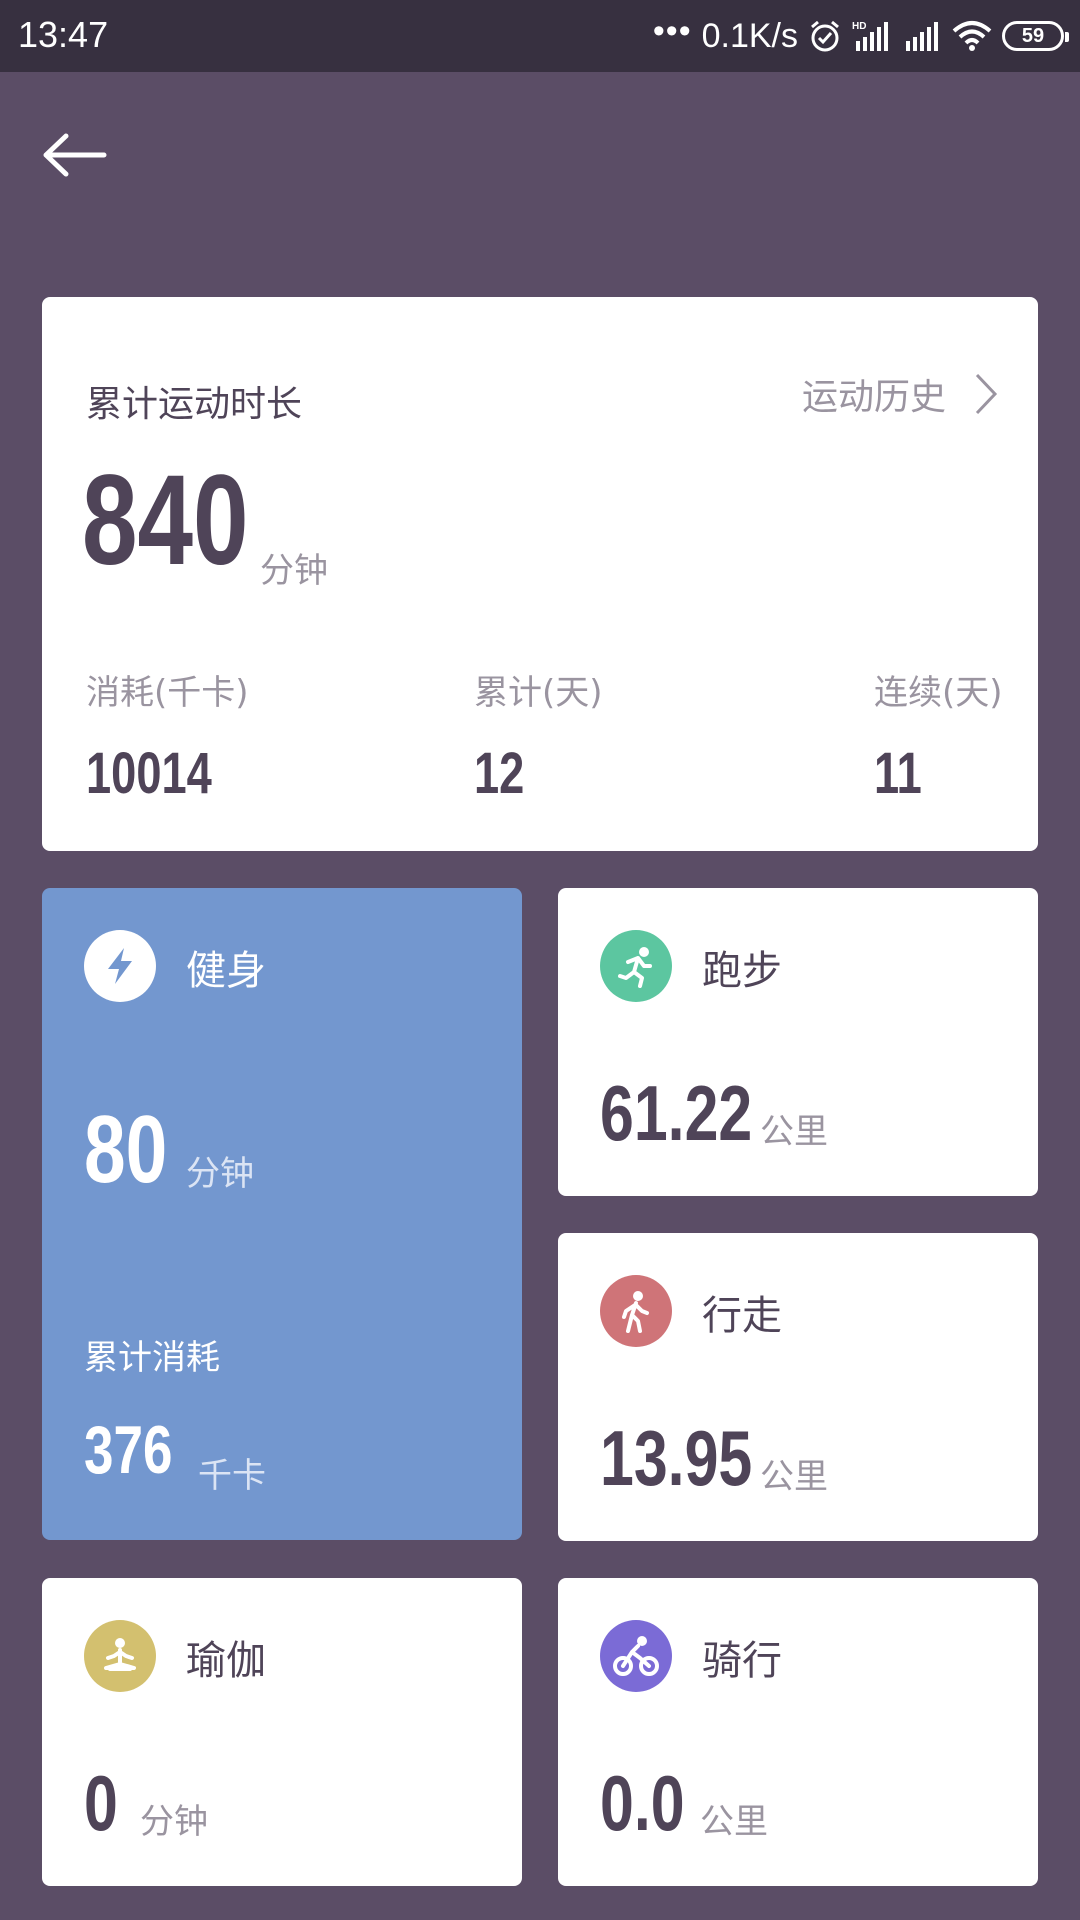 The image size is (1080, 1920). What do you see at coordinates (1035, 36) in the screenshot?
I see `battery-indicator: 59` at bounding box center [1035, 36].